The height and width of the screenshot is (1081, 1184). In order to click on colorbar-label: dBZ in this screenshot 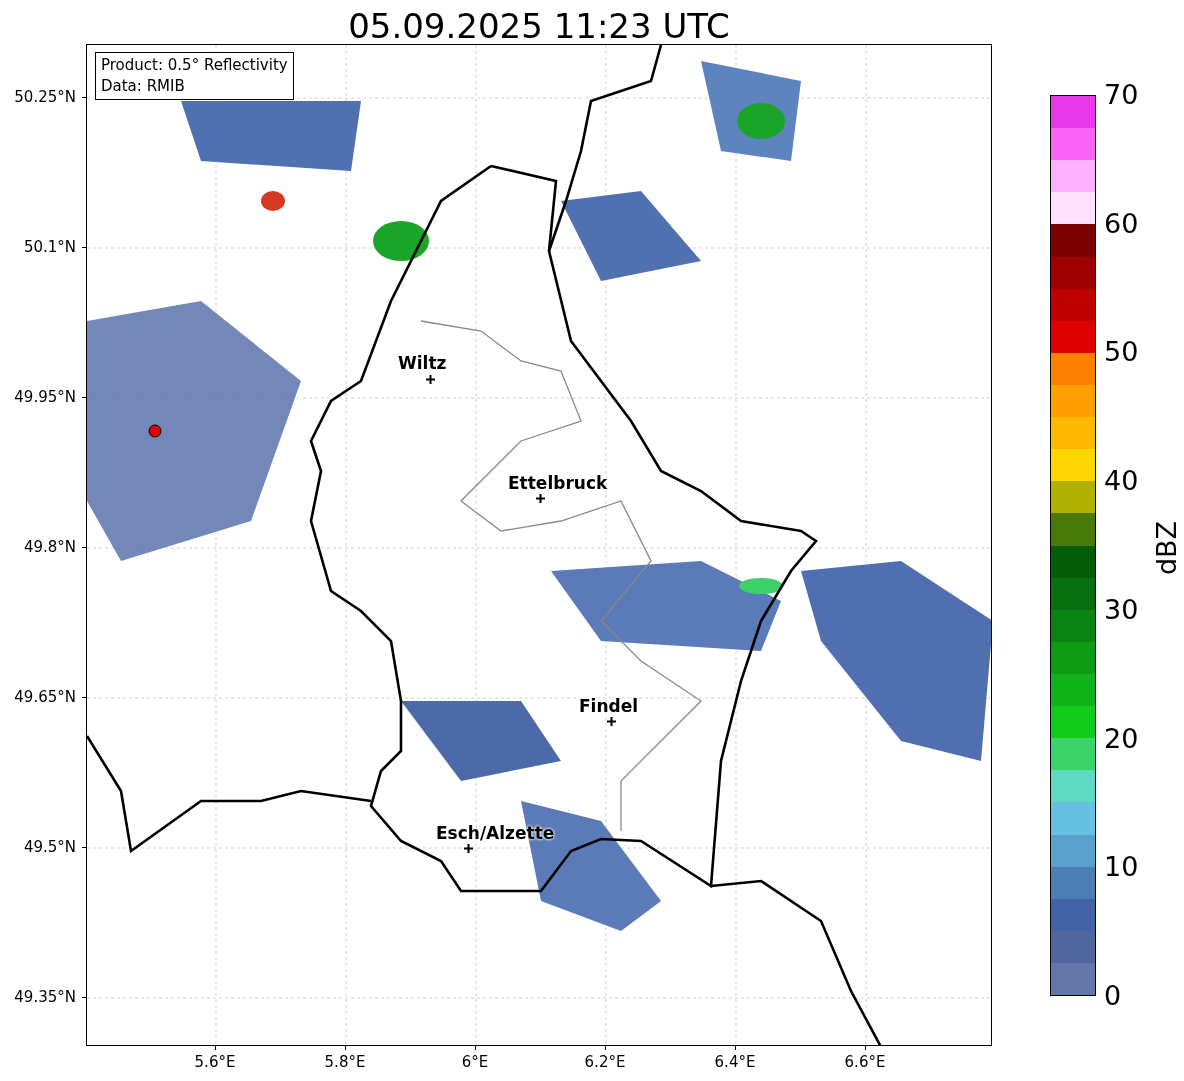, I will do `click(1167, 548)`.